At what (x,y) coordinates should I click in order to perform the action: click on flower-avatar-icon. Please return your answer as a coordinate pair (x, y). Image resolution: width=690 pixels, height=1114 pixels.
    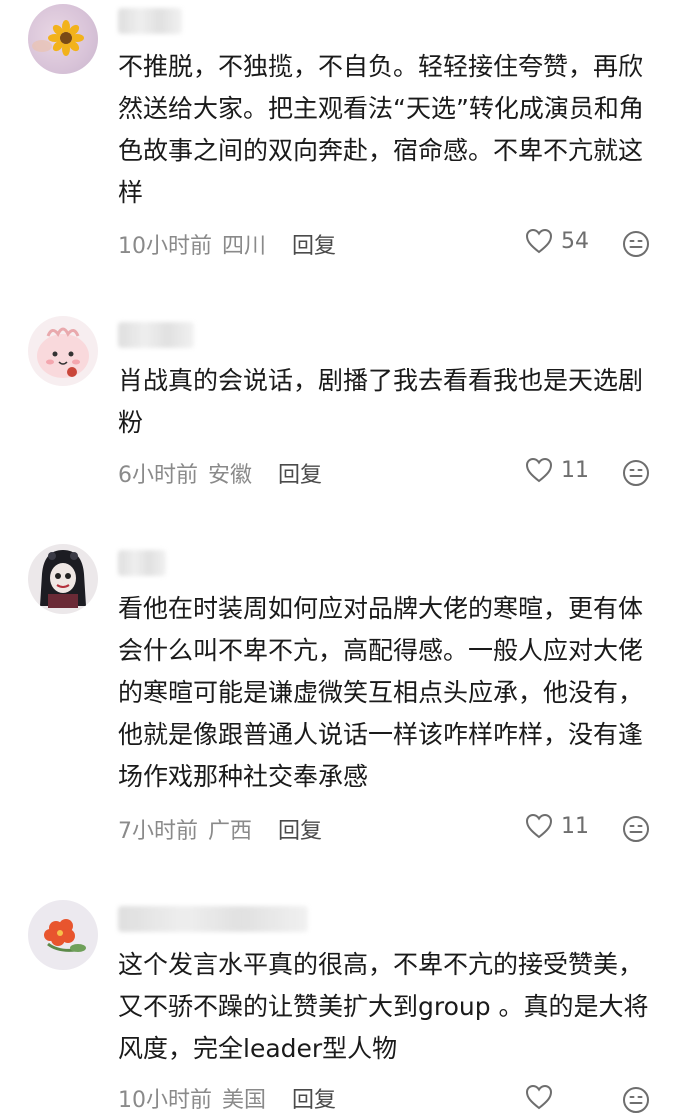
    Looking at the image, I should click on (65, 935).